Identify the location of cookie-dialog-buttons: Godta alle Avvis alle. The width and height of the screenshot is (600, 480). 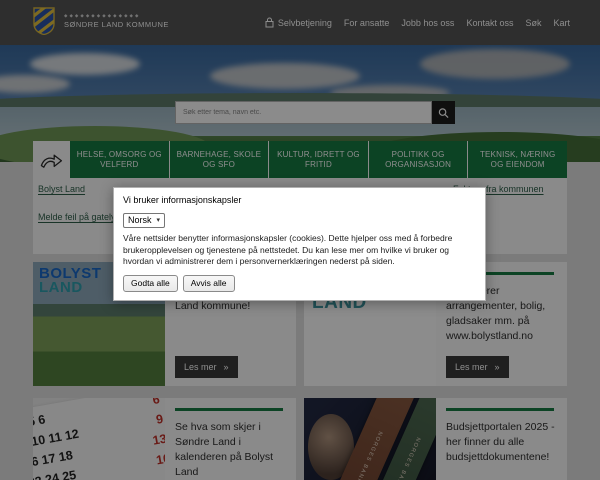
(299, 283).